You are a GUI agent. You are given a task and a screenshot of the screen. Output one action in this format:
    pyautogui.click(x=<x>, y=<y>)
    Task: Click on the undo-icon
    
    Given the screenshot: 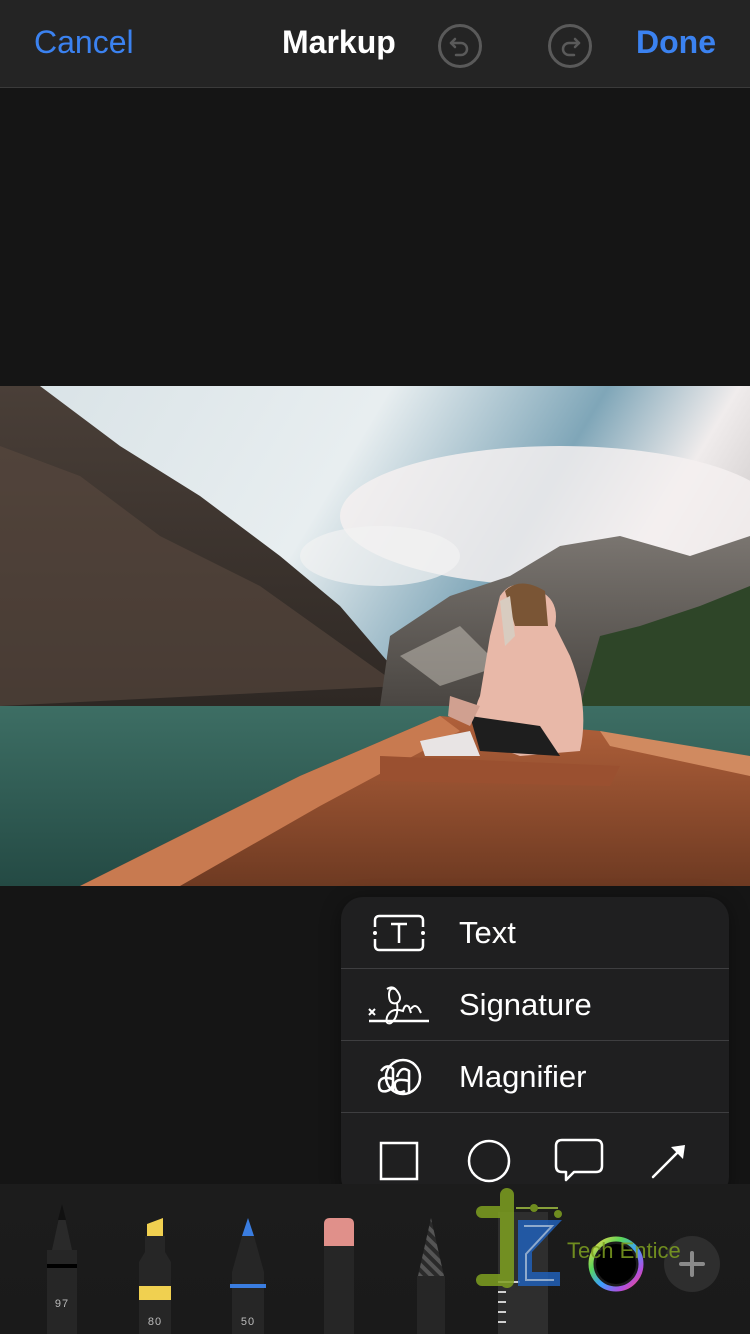 What is the action you would take?
    pyautogui.click(x=459, y=47)
    